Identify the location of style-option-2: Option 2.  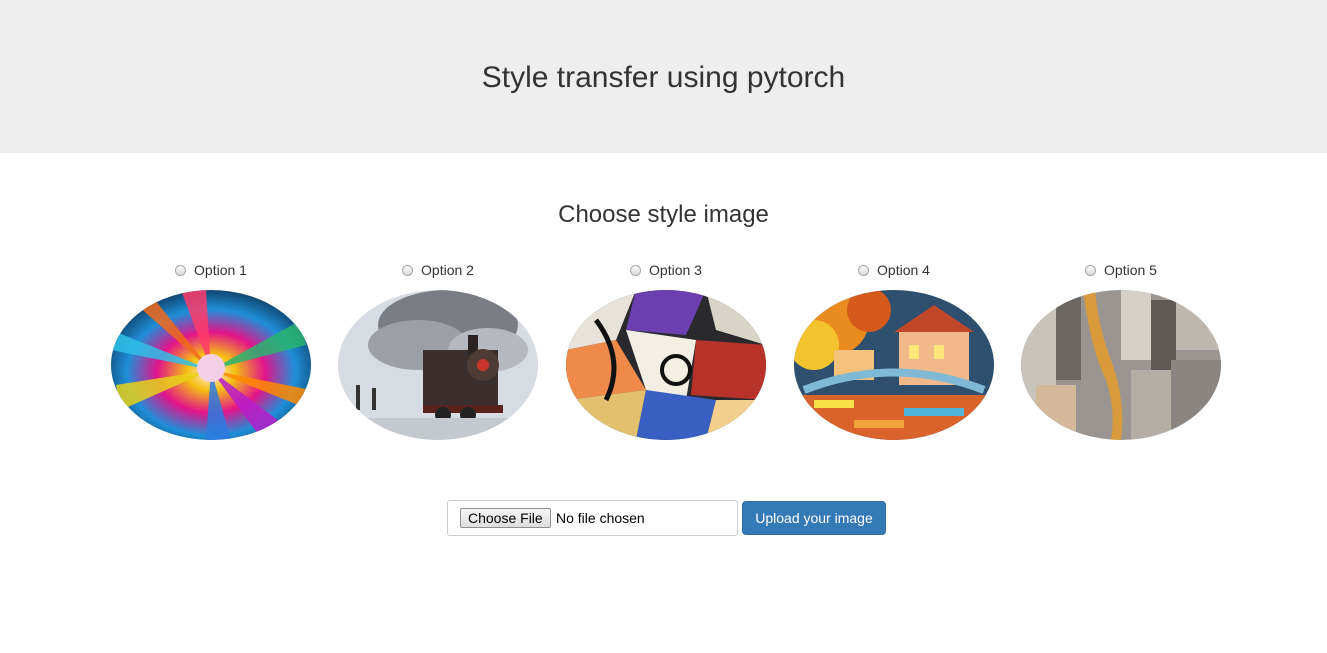
(438, 352).